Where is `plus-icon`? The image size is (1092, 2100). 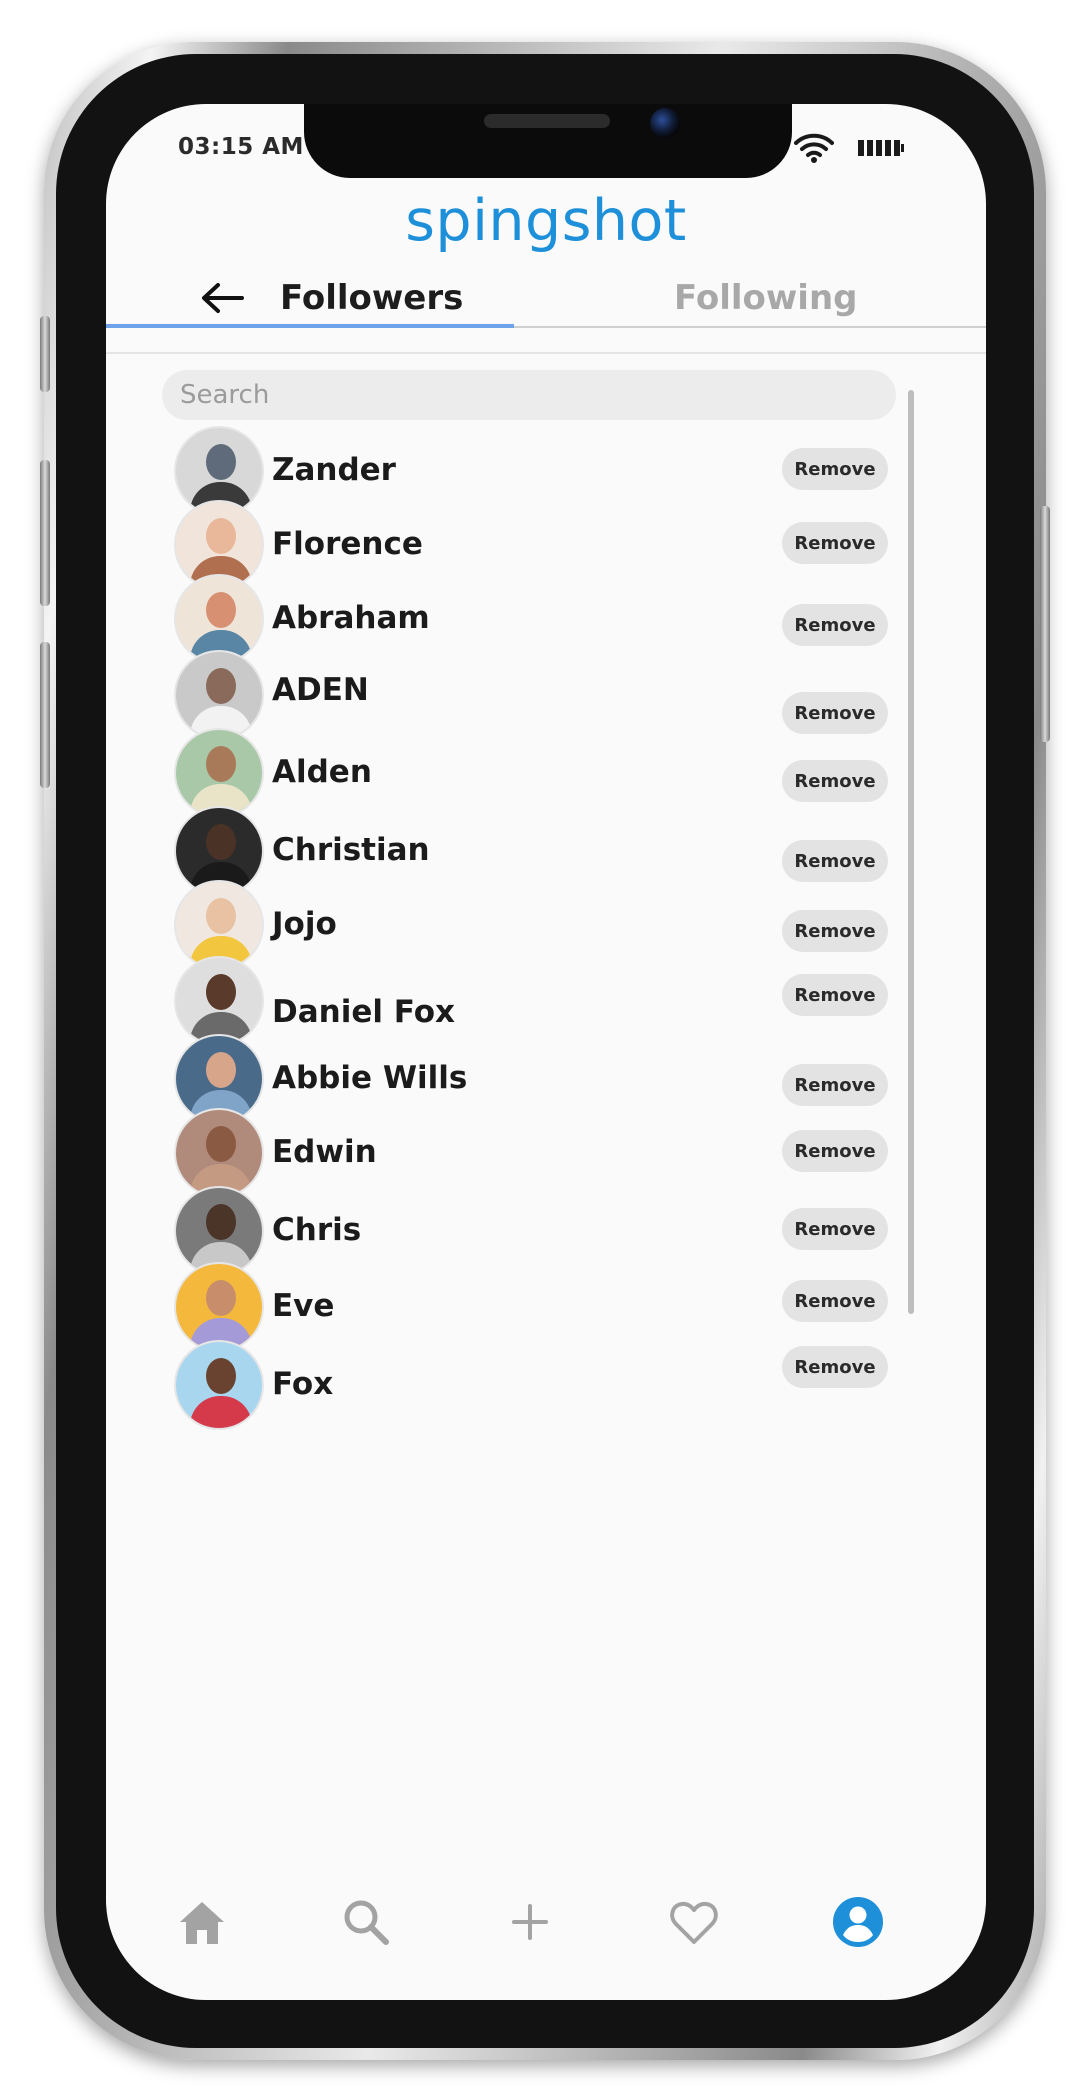 plus-icon is located at coordinates (530, 1922).